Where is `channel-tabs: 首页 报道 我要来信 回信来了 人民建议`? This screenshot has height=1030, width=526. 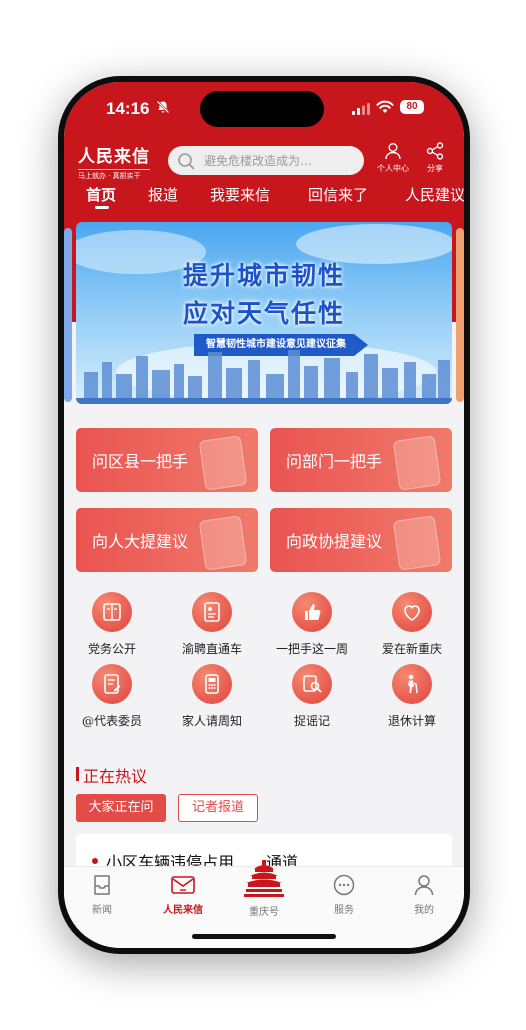
channel-tabs: 首页 报道 我要来信 回信来了 人民建议 is located at coordinates (264, 198).